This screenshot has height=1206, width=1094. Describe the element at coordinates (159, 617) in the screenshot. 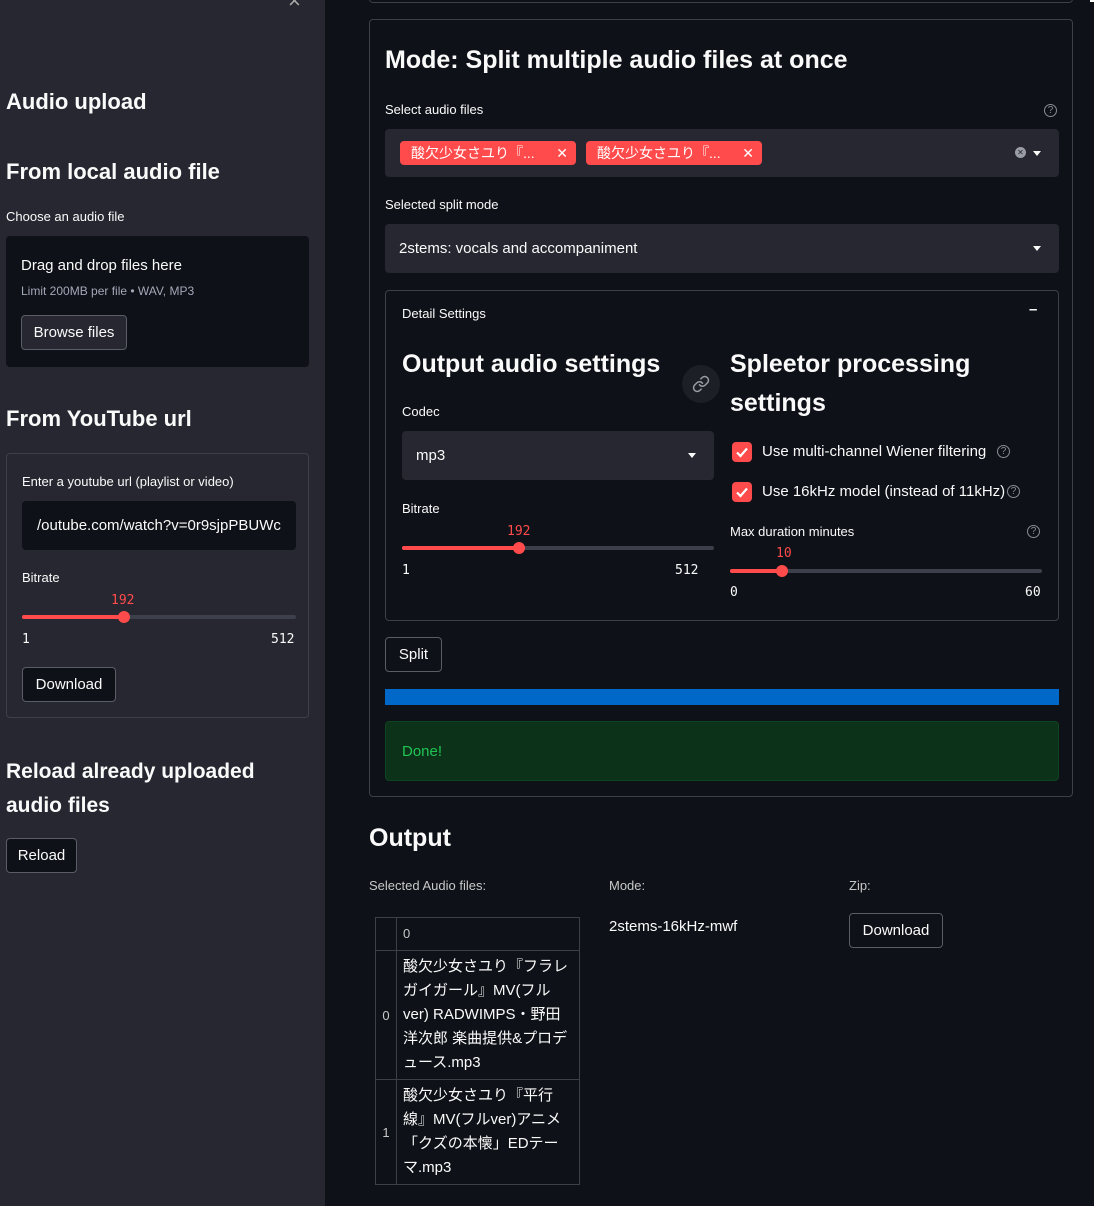

I see `bitrate-slider` at that location.